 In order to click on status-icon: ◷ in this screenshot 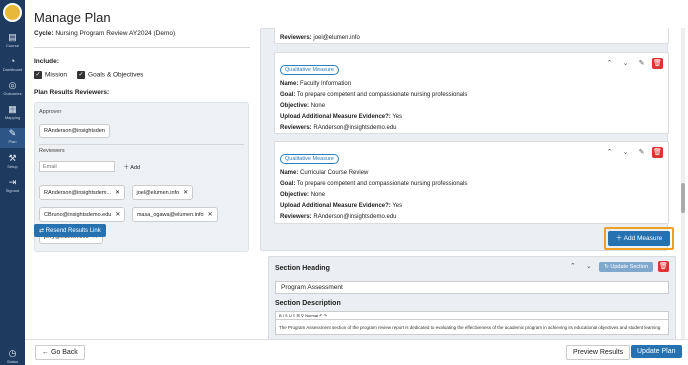, I will do `click(12, 353)`.